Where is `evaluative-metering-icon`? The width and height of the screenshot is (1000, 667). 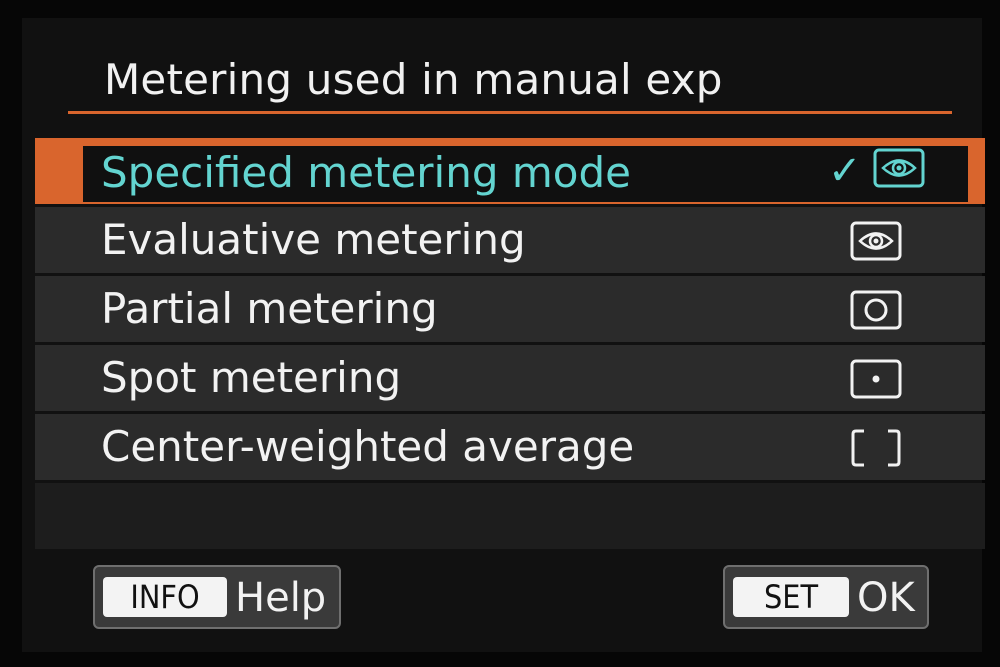 evaluative-metering-icon is located at coordinates (876, 241).